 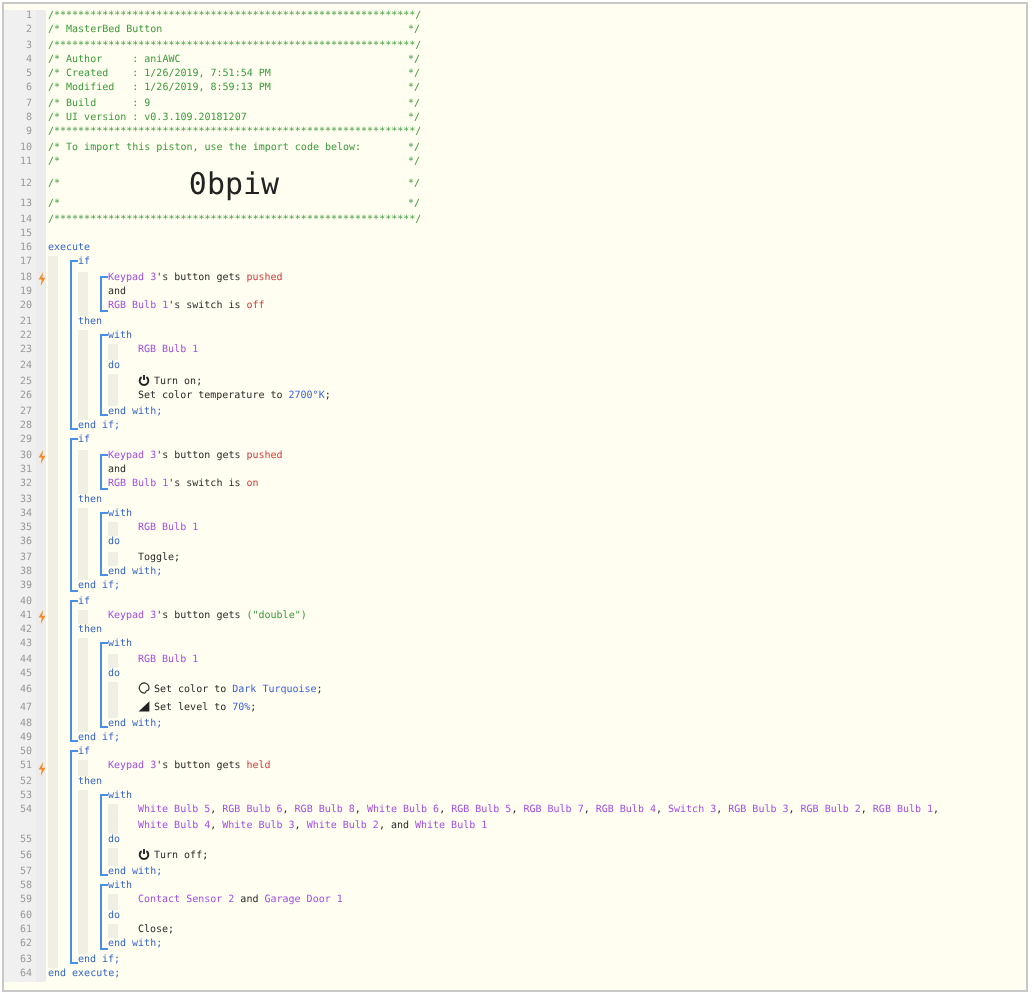 I want to click on import-code: 0bpiw, so click(x=234, y=184).